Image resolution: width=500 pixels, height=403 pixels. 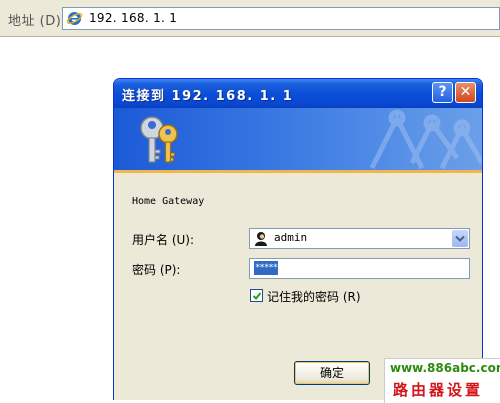 What do you see at coordinates (298, 139) in the screenshot?
I see `dialog-banner` at bounding box center [298, 139].